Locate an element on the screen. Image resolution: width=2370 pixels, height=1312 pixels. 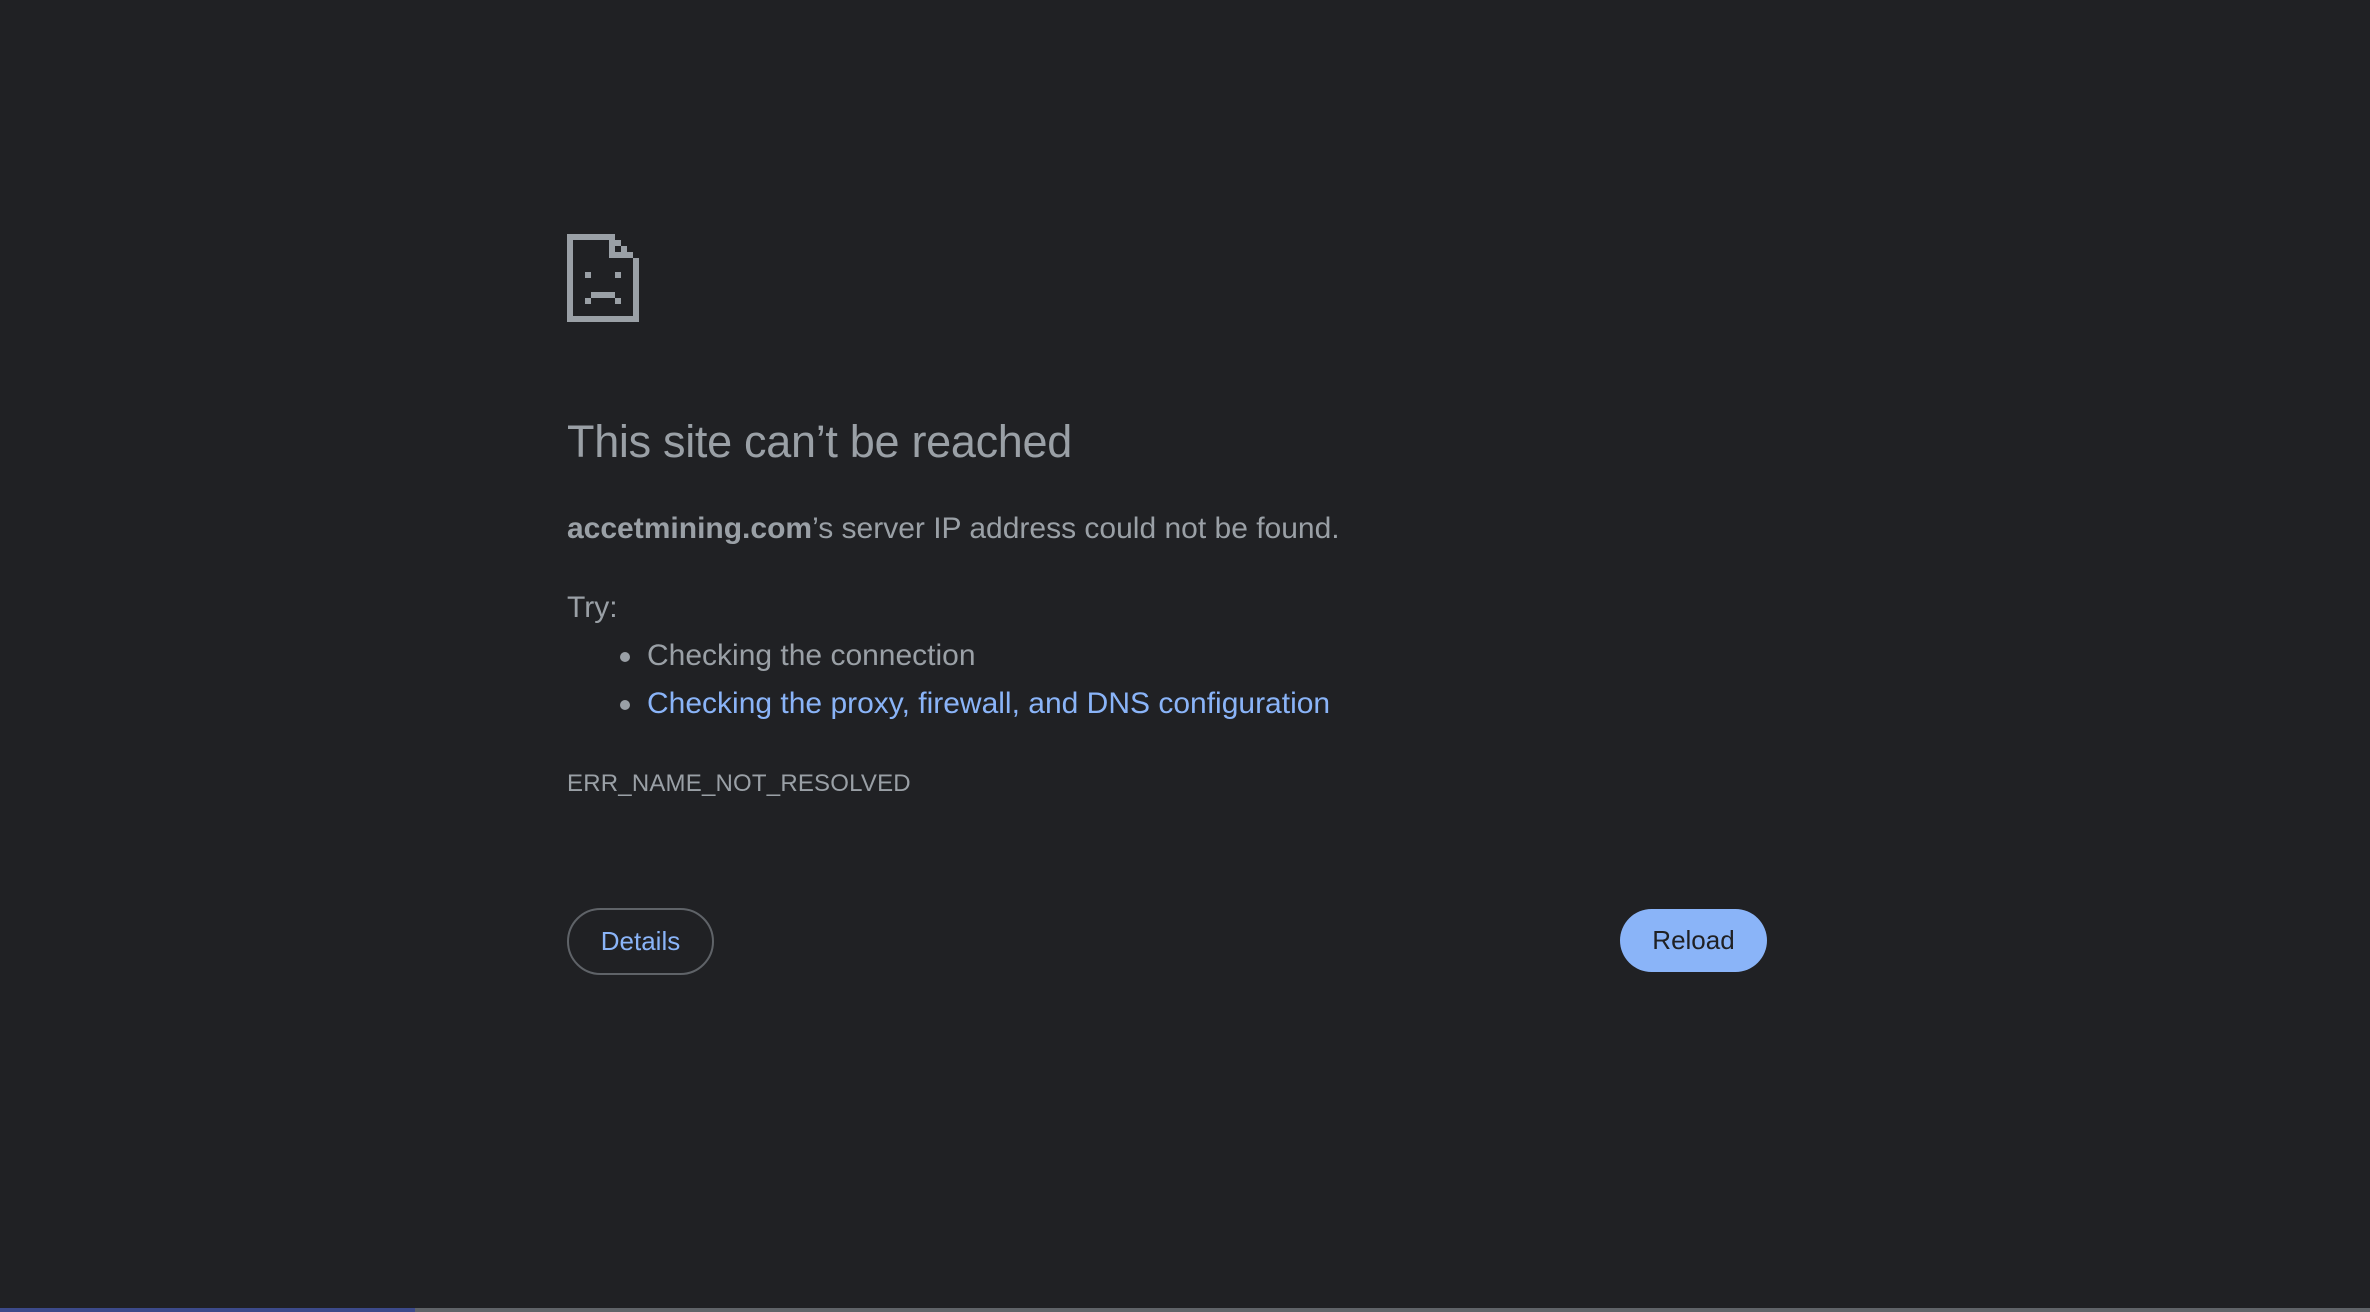
bottom-bar-accent is located at coordinates (207, 1310).